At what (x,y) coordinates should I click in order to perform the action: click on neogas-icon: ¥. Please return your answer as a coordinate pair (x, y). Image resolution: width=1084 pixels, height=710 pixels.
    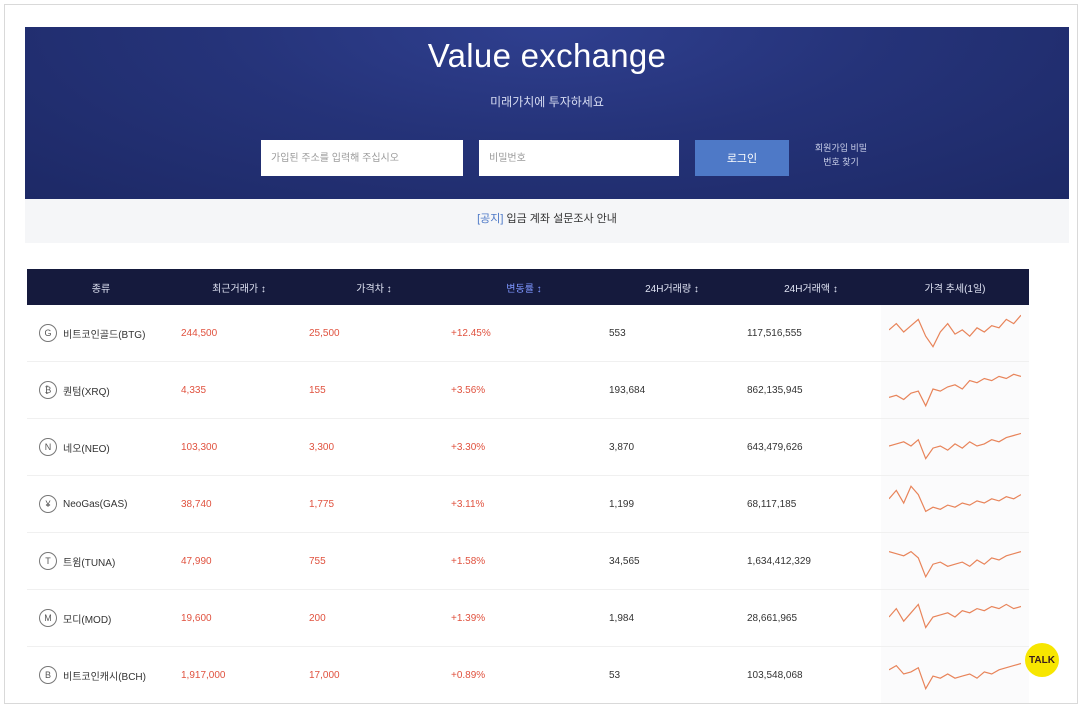
    Looking at the image, I should click on (48, 504).